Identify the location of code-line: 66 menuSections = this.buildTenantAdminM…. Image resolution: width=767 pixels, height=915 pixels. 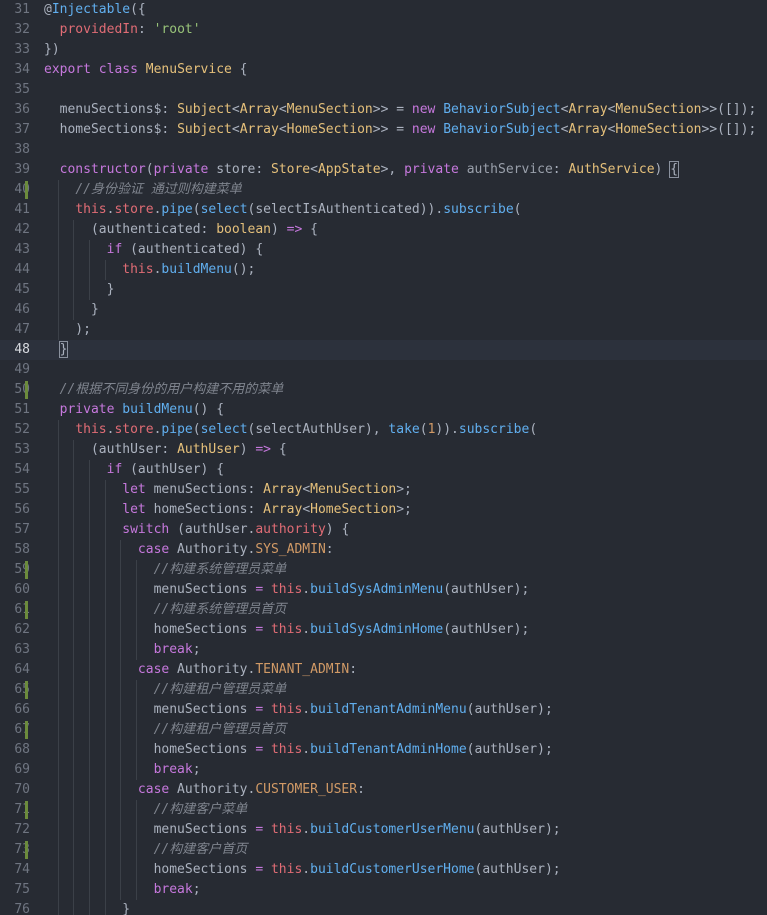
(383, 710).